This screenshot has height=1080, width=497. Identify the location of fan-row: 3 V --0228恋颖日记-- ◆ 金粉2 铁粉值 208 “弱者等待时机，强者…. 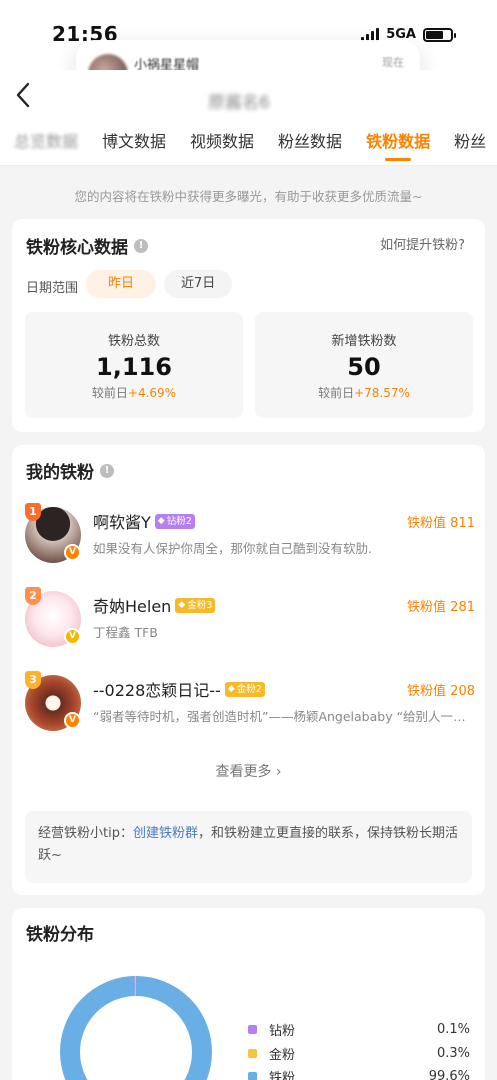
(250, 704).